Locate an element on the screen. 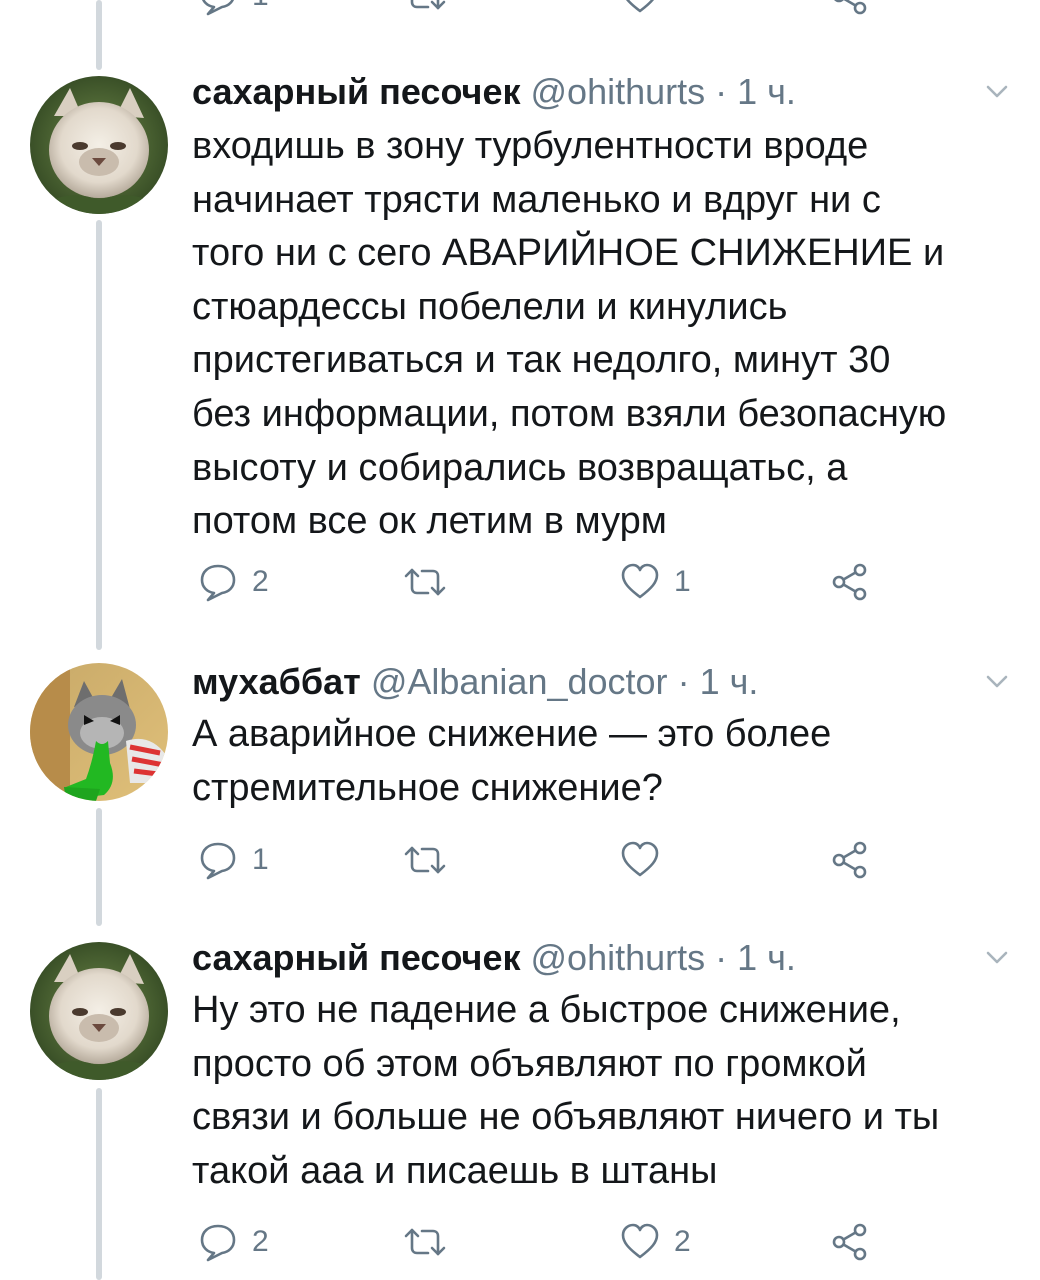  tweet-actions: 1 is located at coordinates (542, 860).